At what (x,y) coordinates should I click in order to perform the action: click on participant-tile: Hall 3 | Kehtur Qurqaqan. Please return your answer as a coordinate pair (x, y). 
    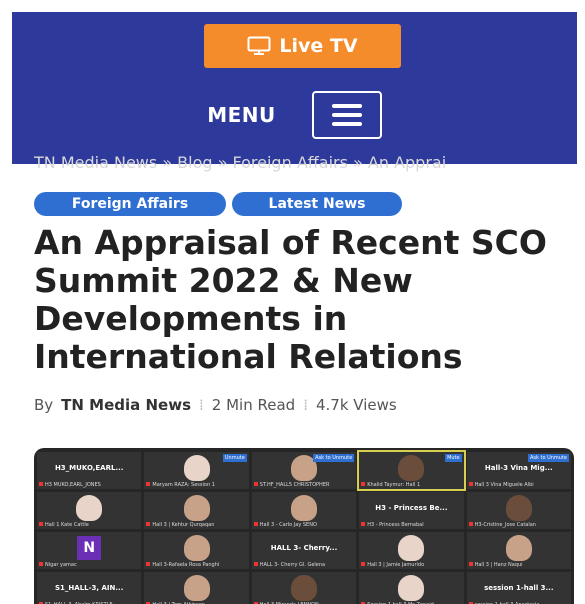
    Looking at the image, I should click on (196, 510).